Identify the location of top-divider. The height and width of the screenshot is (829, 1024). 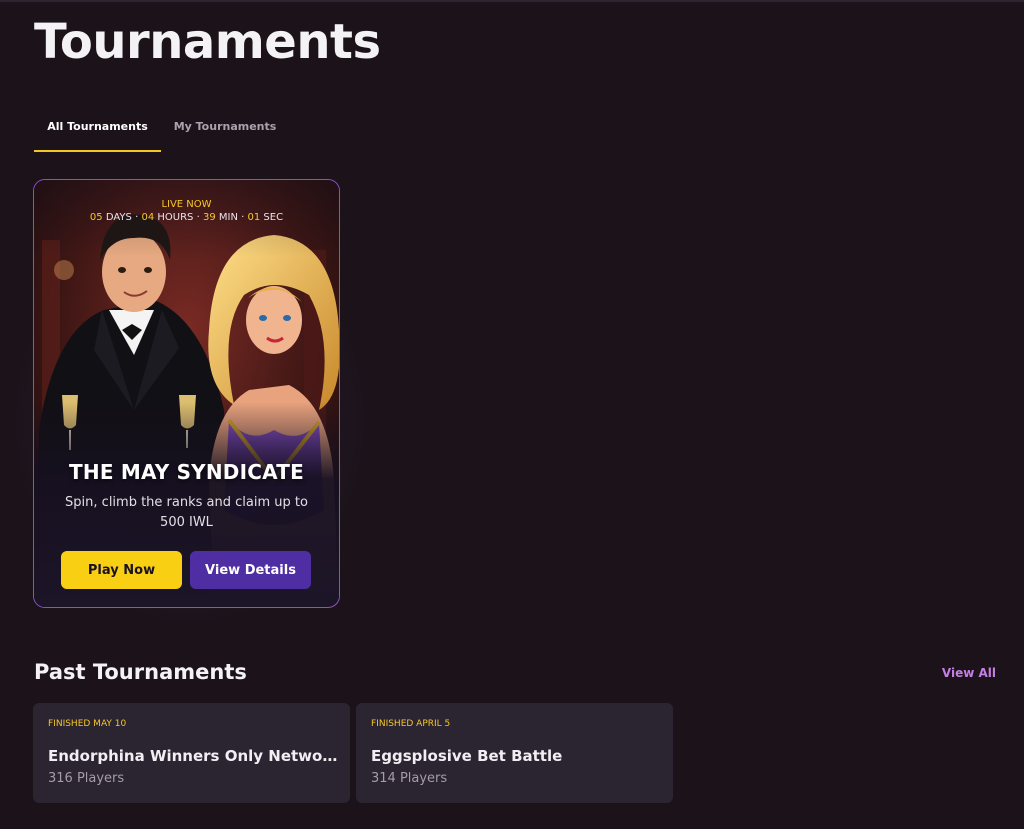
(512, 1).